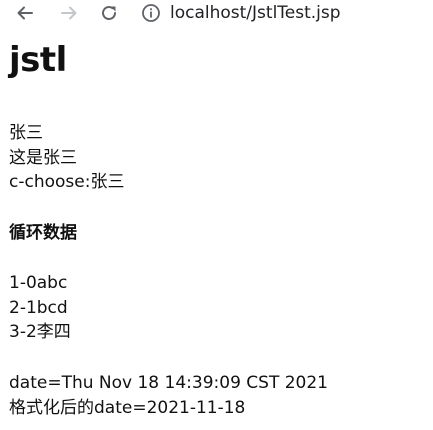 This screenshot has height=430, width=433. I want to click on choose-output-line: c-choose:张三, so click(67, 182).